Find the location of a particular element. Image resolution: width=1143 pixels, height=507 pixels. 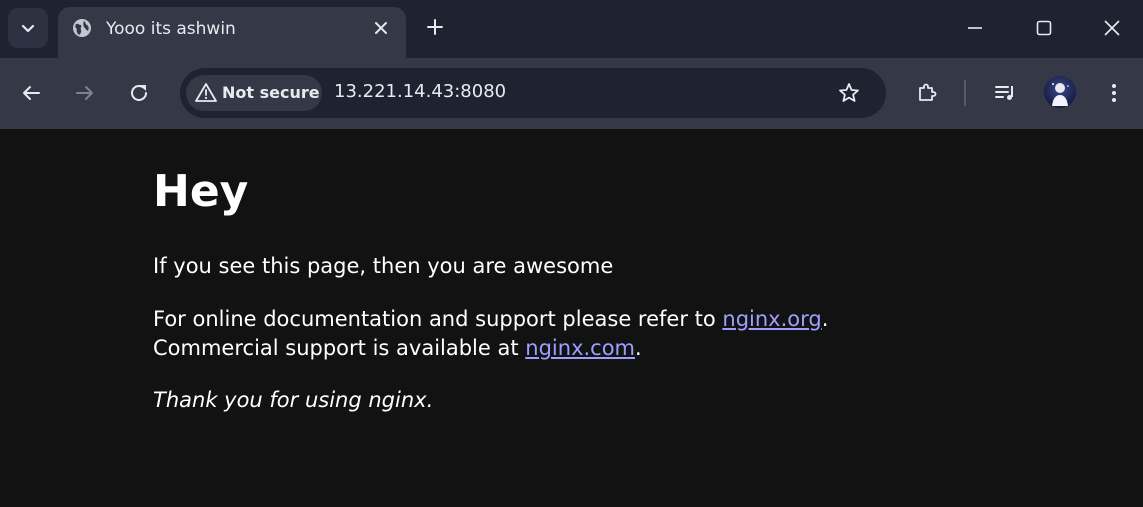

avatar-image is located at coordinates (1060, 94).